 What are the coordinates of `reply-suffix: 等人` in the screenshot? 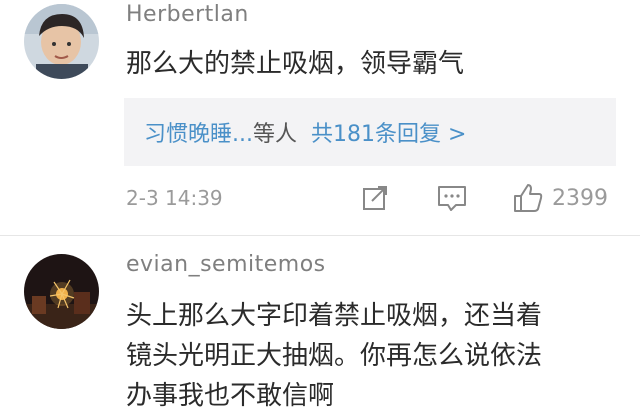 It's located at (274, 134).